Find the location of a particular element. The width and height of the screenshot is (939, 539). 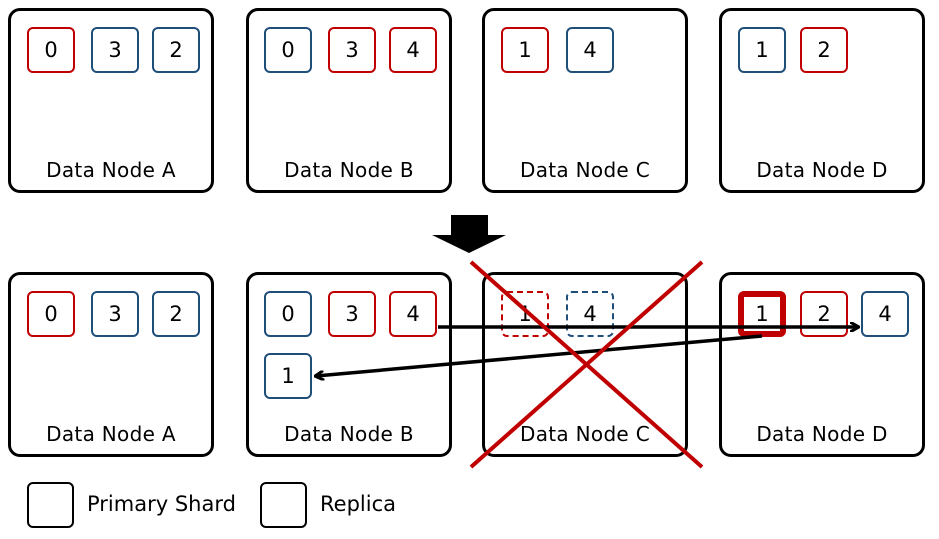

legend-primary-swatch is located at coordinates (50, 505).